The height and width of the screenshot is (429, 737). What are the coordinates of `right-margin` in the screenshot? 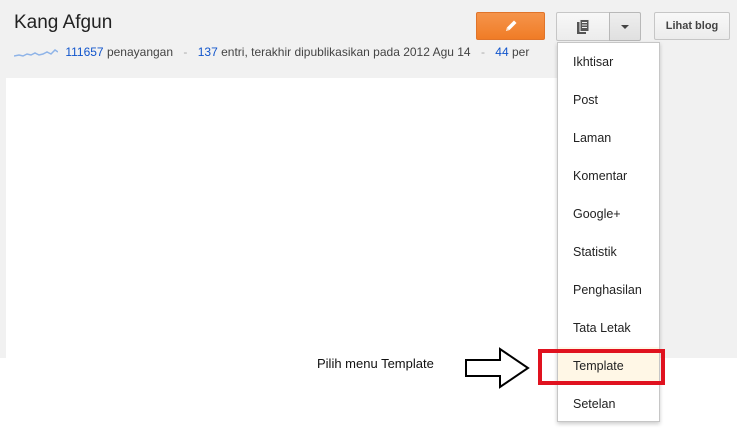 It's located at (698, 218).